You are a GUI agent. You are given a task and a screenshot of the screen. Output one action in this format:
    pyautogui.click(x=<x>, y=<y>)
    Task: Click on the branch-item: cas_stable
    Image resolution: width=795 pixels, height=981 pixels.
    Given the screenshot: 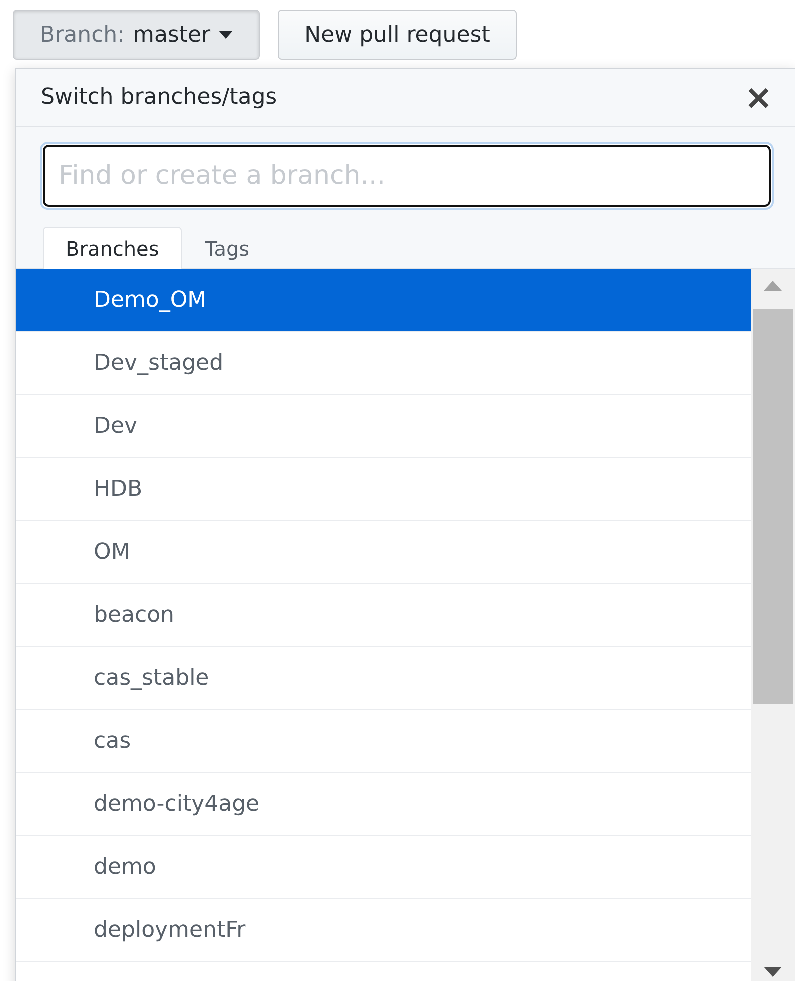 What is the action you would take?
    pyautogui.click(x=383, y=678)
    